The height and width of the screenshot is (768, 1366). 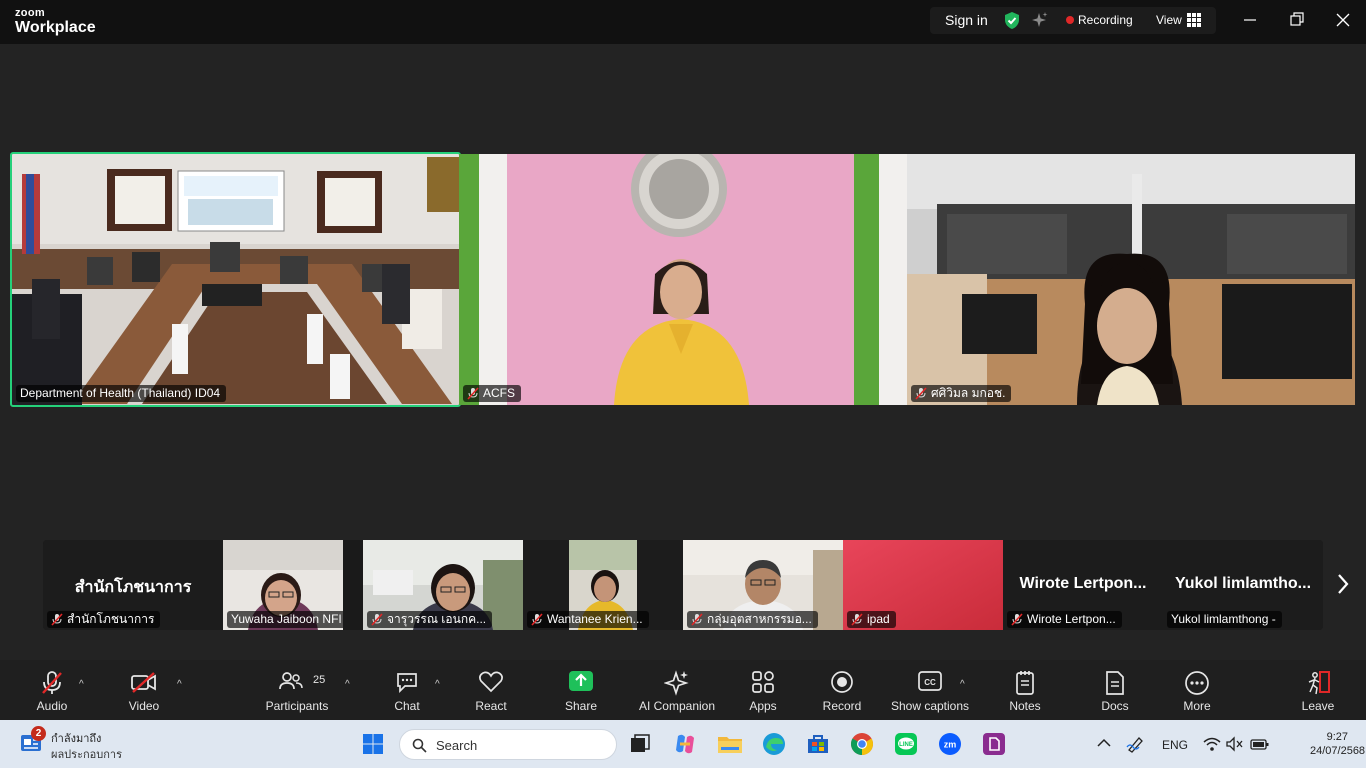 What do you see at coordinates (133, 587) in the screenshot?
I see `participant-display-name: สำนักโภชนาการ` at bounding box center [133, 587].